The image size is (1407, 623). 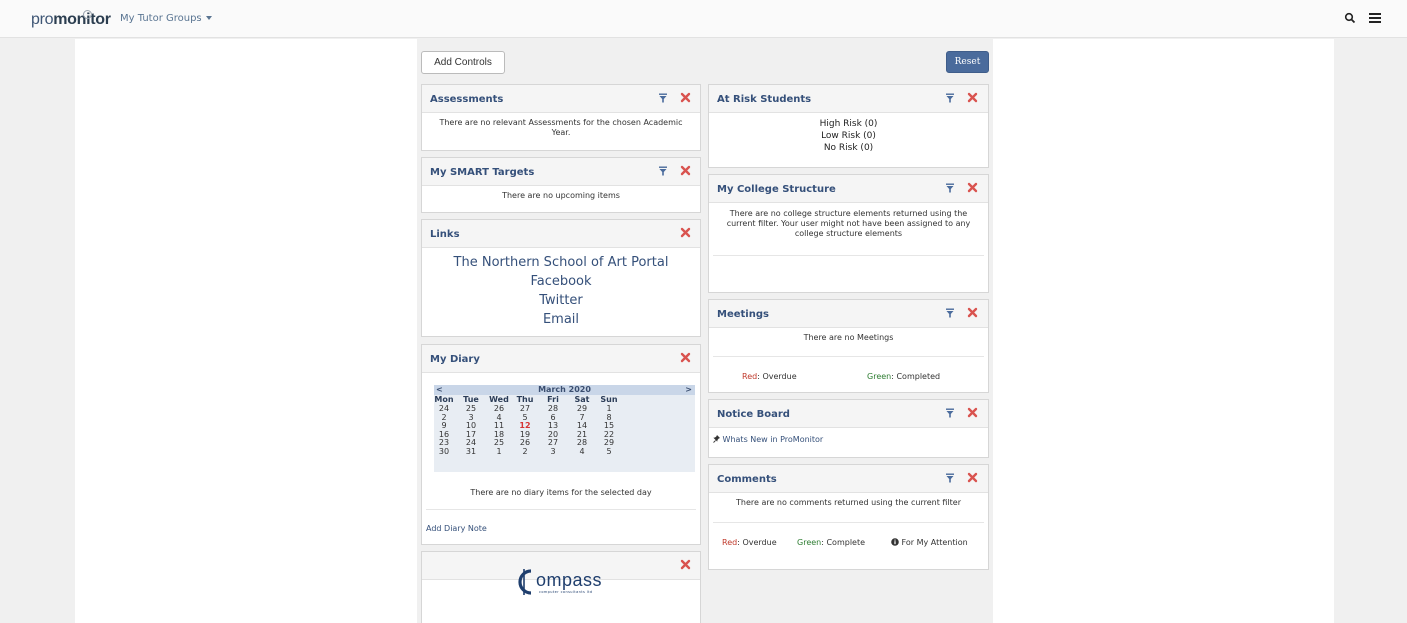 What do you see at coordinates (87, 14) in the screenshot?
I see `logo-ring-mark` at bounding box center [87, 14].